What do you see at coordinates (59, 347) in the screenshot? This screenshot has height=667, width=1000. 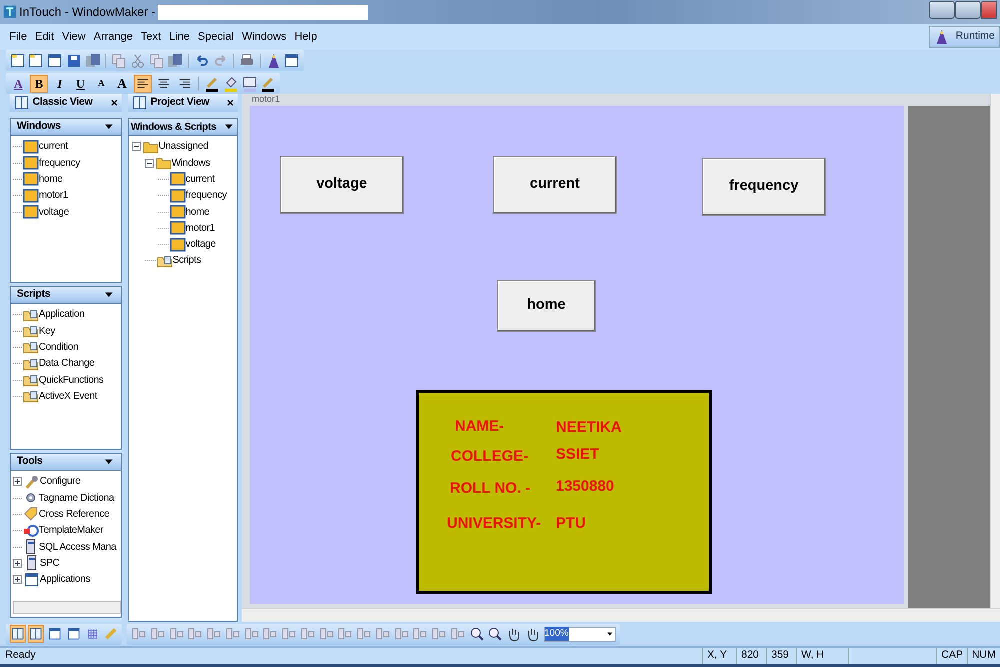 I see `tree-item: Condition` at bounding box center [59, 347].